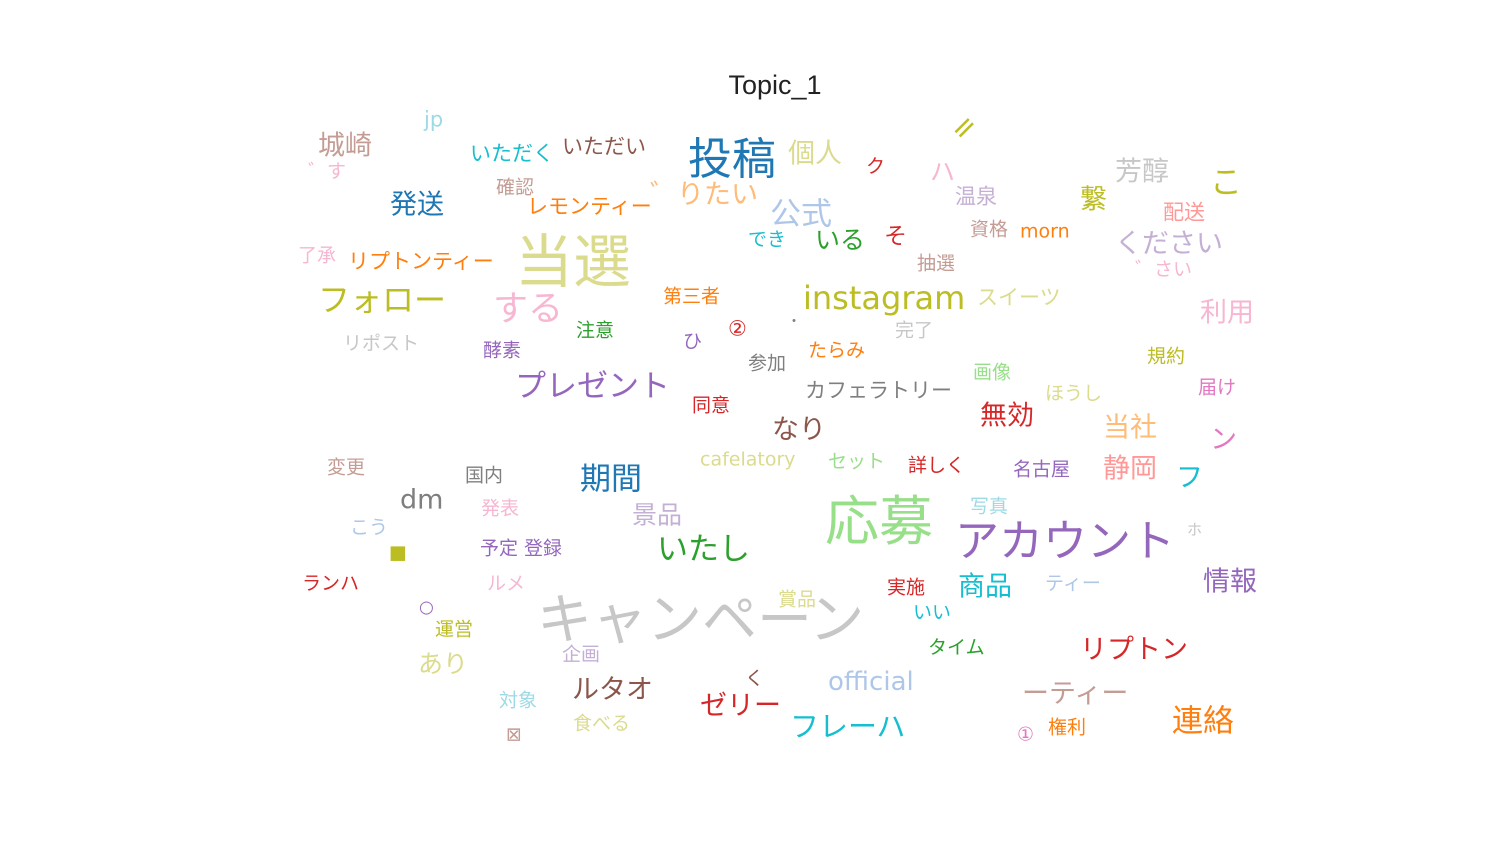 Image resolution: width=1512 pixels, height=864 pixels. Describe the element at coordinates (398, 552) in the screenshot. I see `word-74: ■` at that location.